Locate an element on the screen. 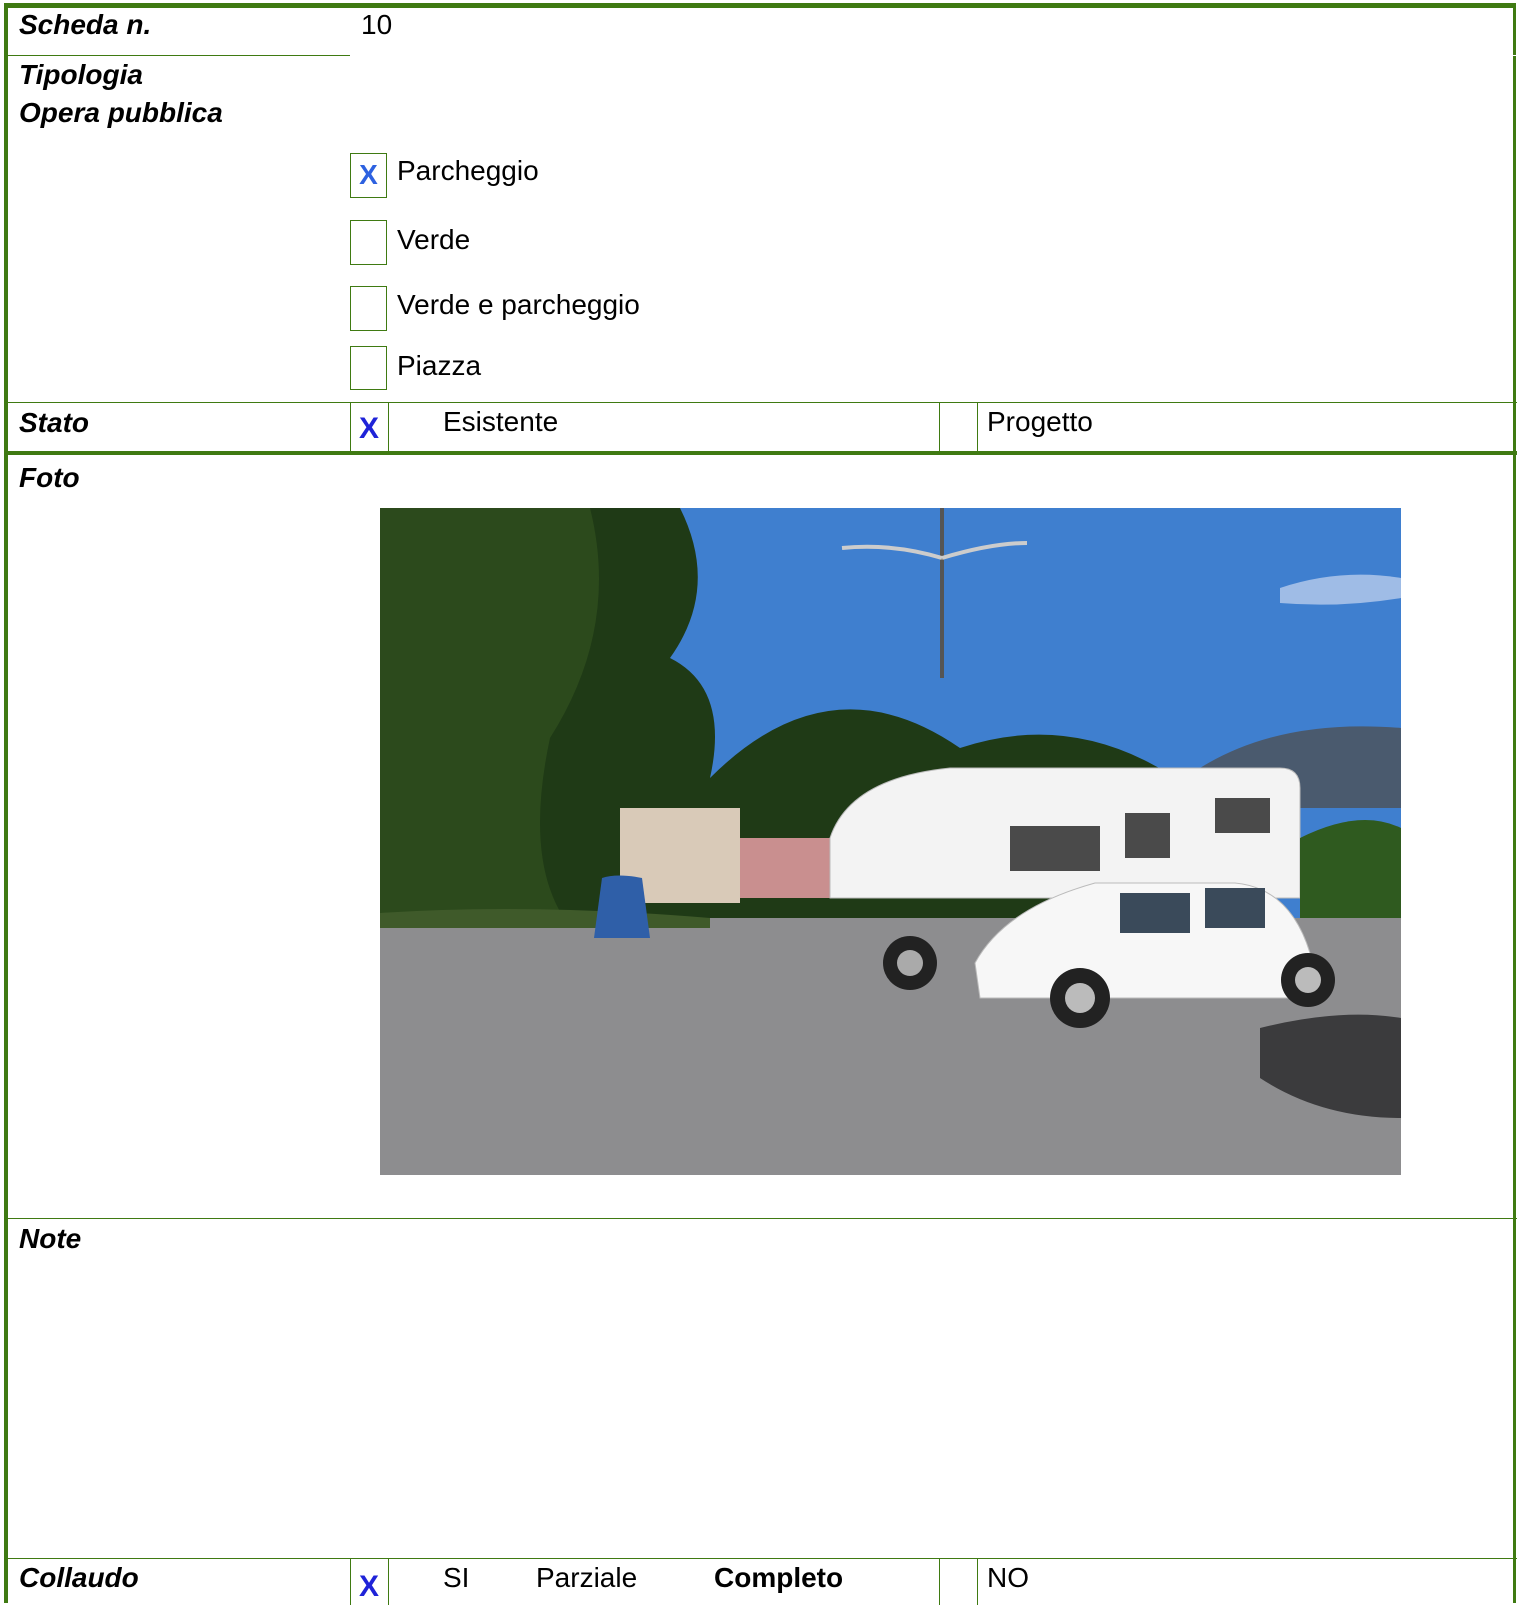 This screenshot has height=1605, width=1521. verde-e-parcheggio-checkbox is located at coordinates (368, 308).